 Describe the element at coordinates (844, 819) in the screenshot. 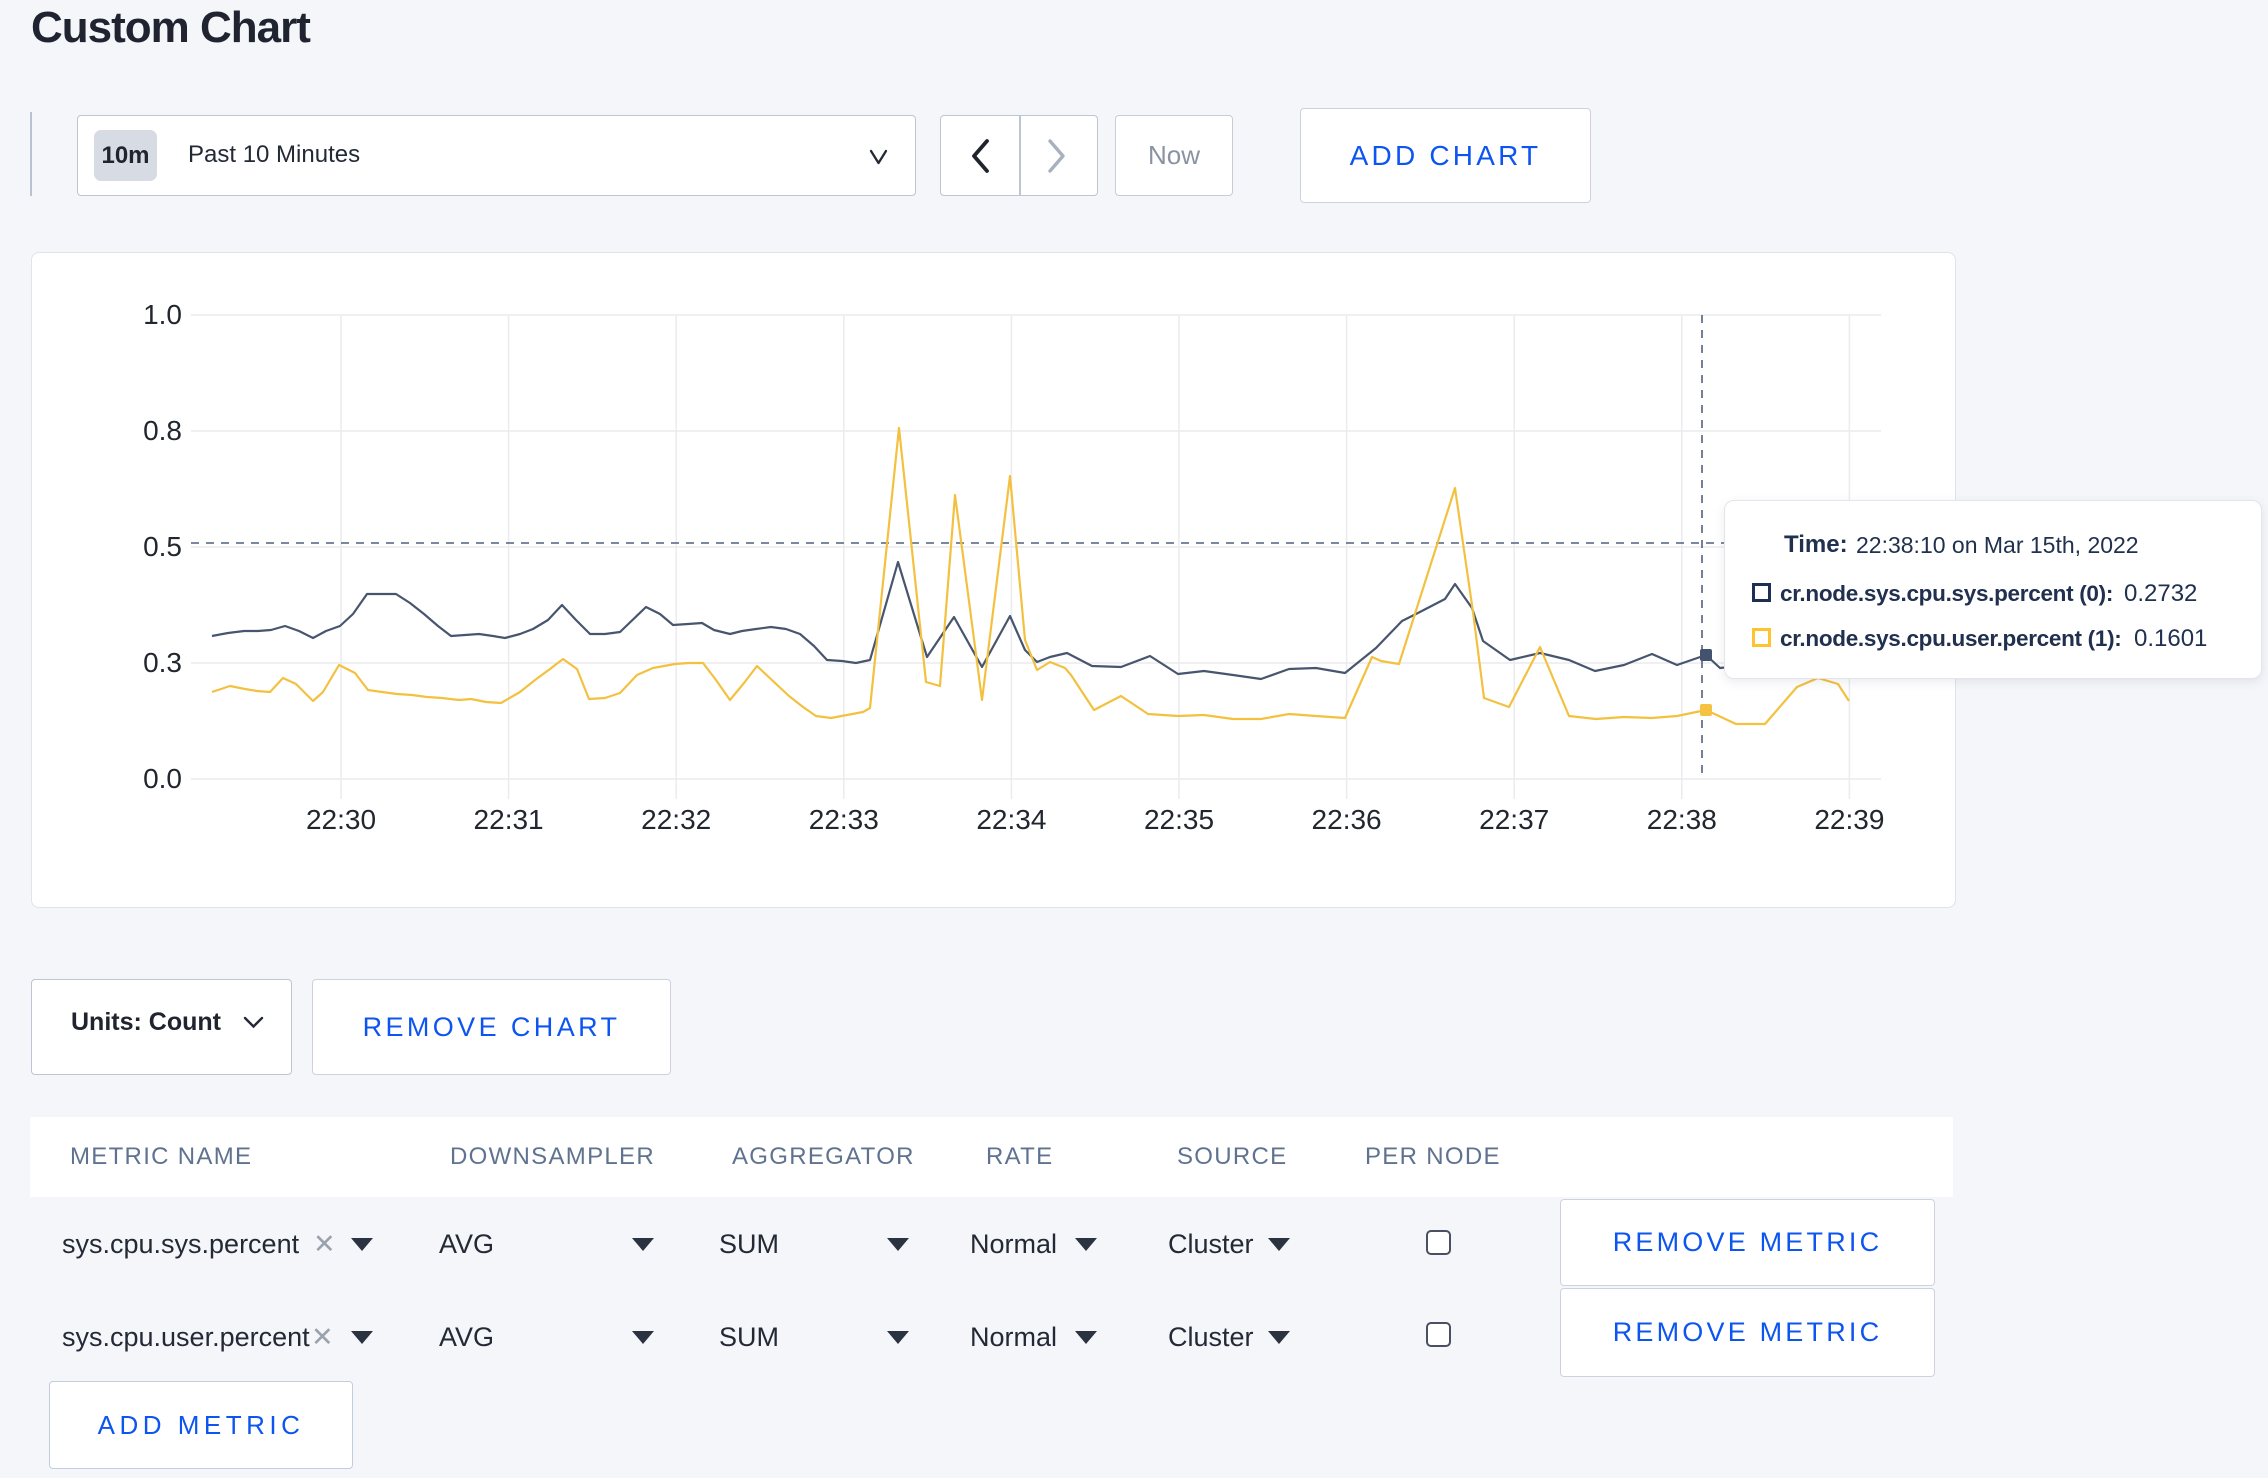

I see `svg-text: 22:33` at that location.